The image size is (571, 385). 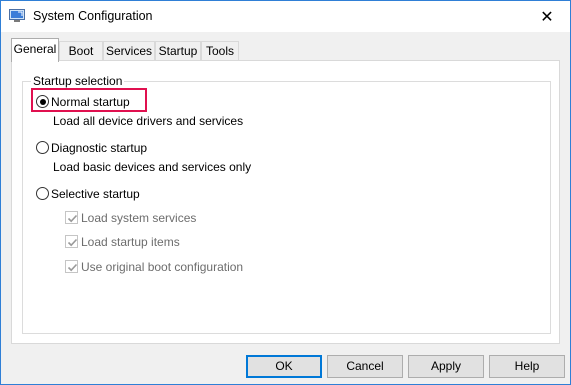 I want to click on close-icon: ✕, so click(x=547, y=17).